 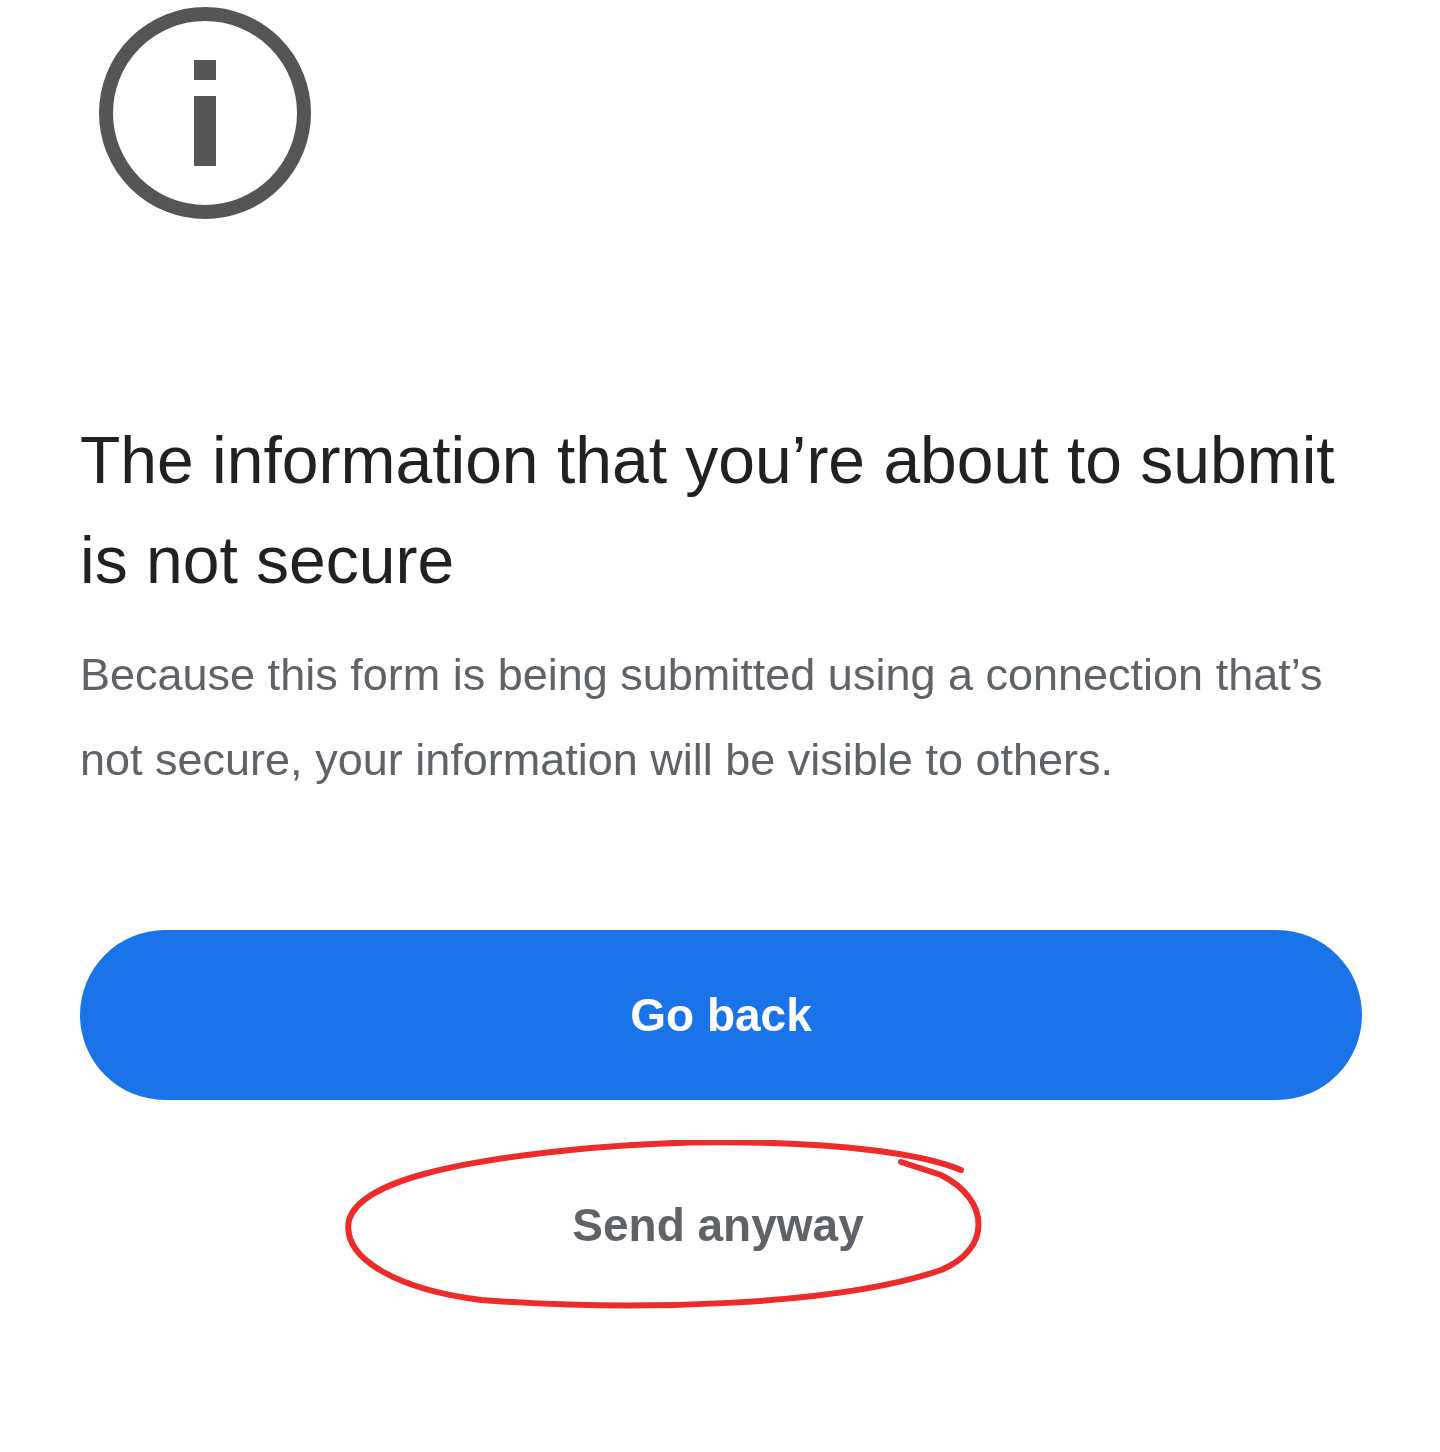 I want to click on dialog-title: The information that you’re about to submit is not secure, so click(x=708, y=510).